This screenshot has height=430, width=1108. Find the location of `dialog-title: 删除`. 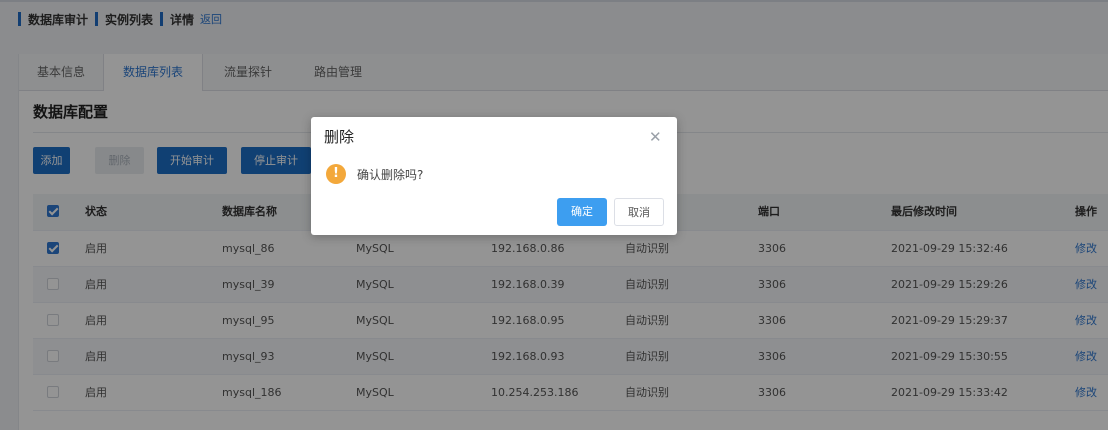

dialog-title: 删除 is located at coordinates (339, 137).